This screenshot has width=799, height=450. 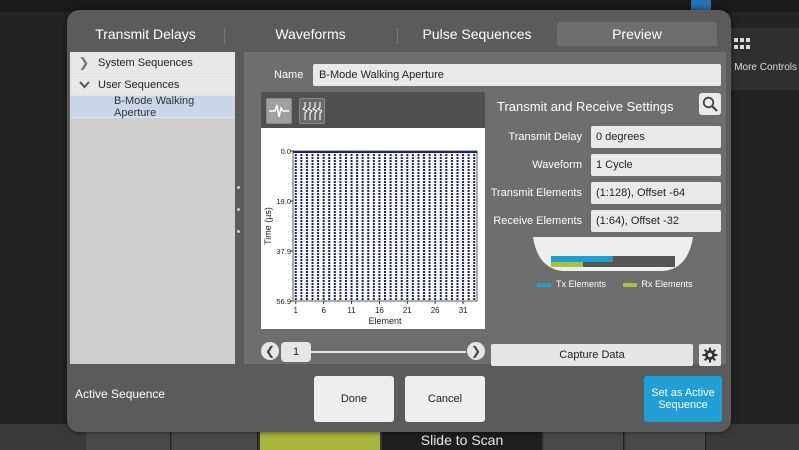 What do you see at coordinates (407, 310) in the screenshot?
I see `x-tick-label: 21` at bounding box center [407, 310].